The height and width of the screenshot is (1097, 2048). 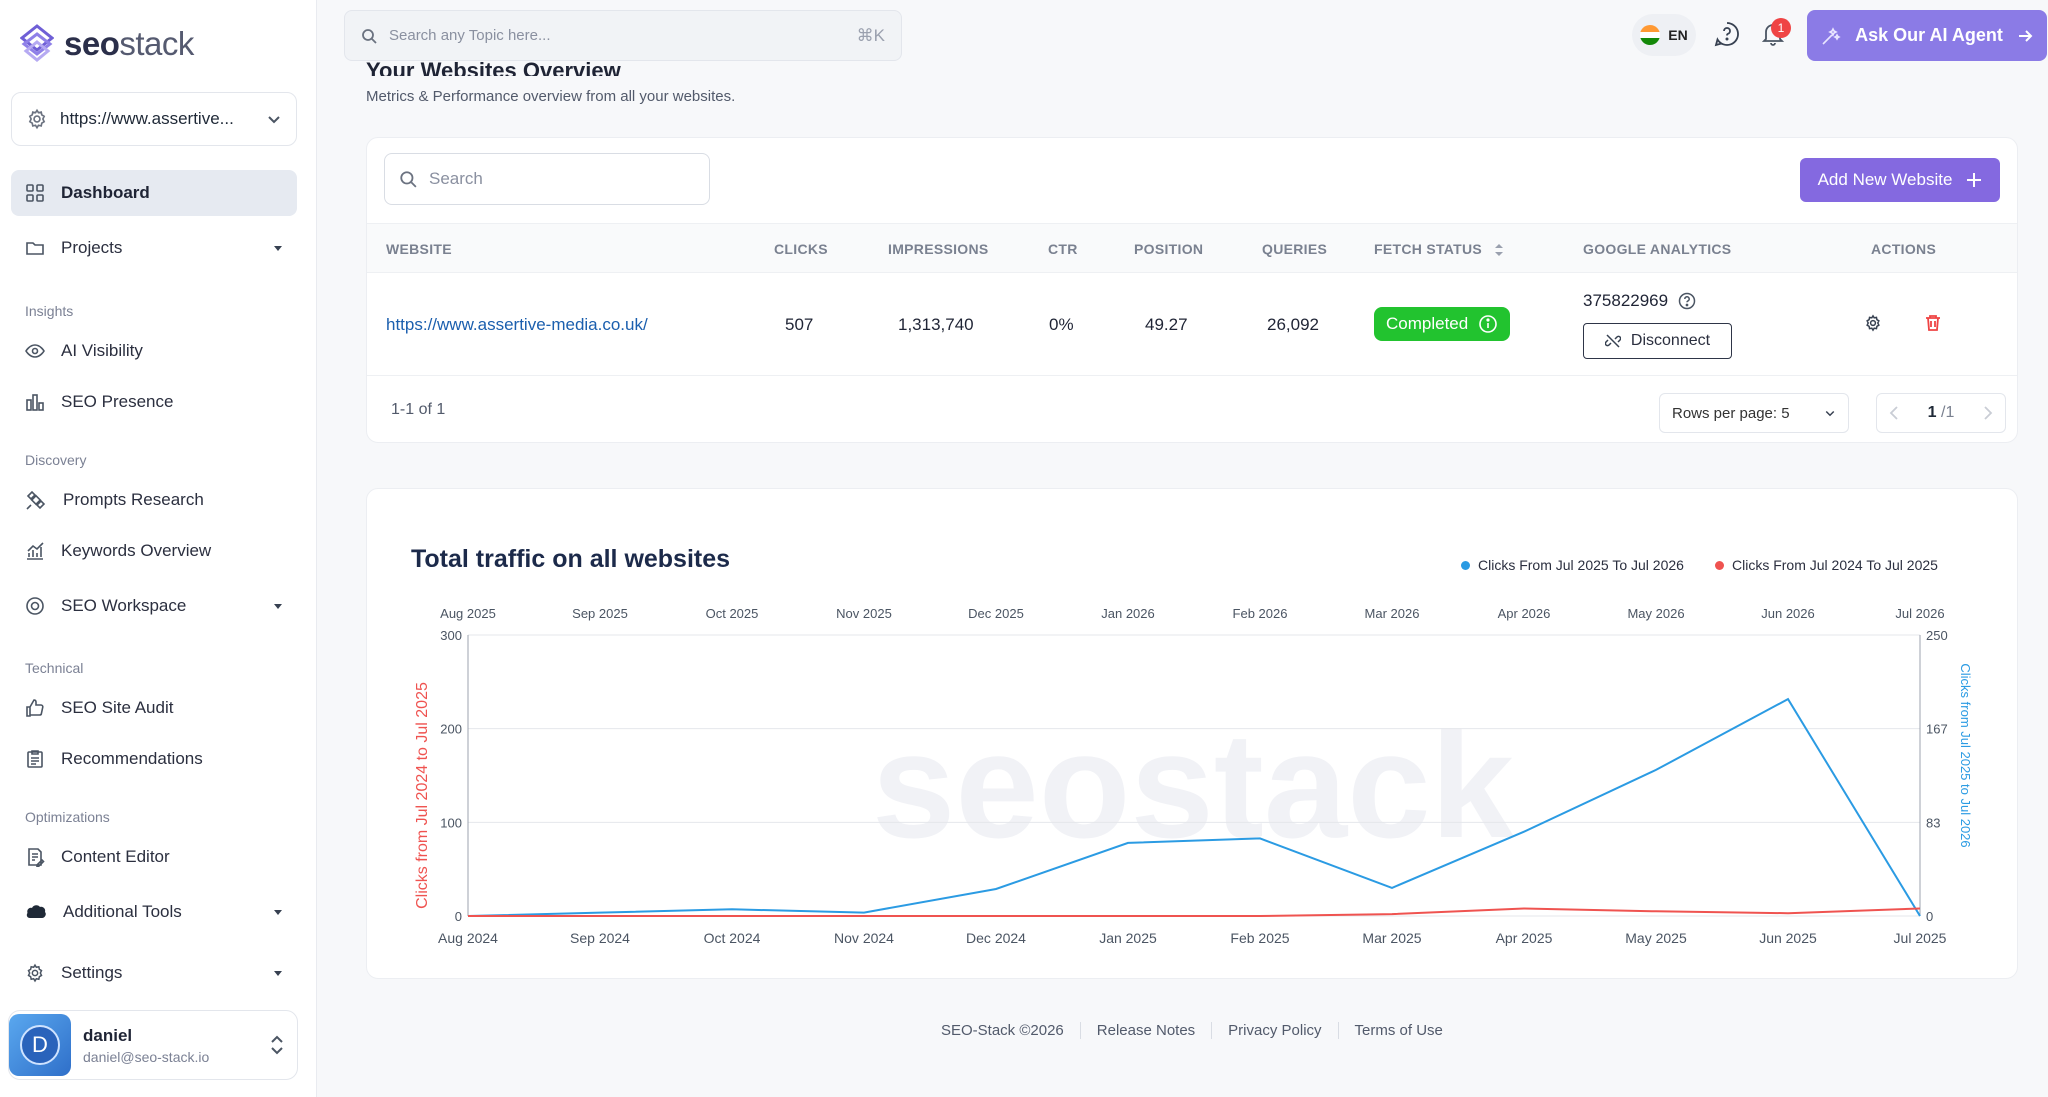 What do you see at coordinates (92, 247) in the screenshot?
I see `sidebar-item-label: Projects` at bounding box center [92, 247].